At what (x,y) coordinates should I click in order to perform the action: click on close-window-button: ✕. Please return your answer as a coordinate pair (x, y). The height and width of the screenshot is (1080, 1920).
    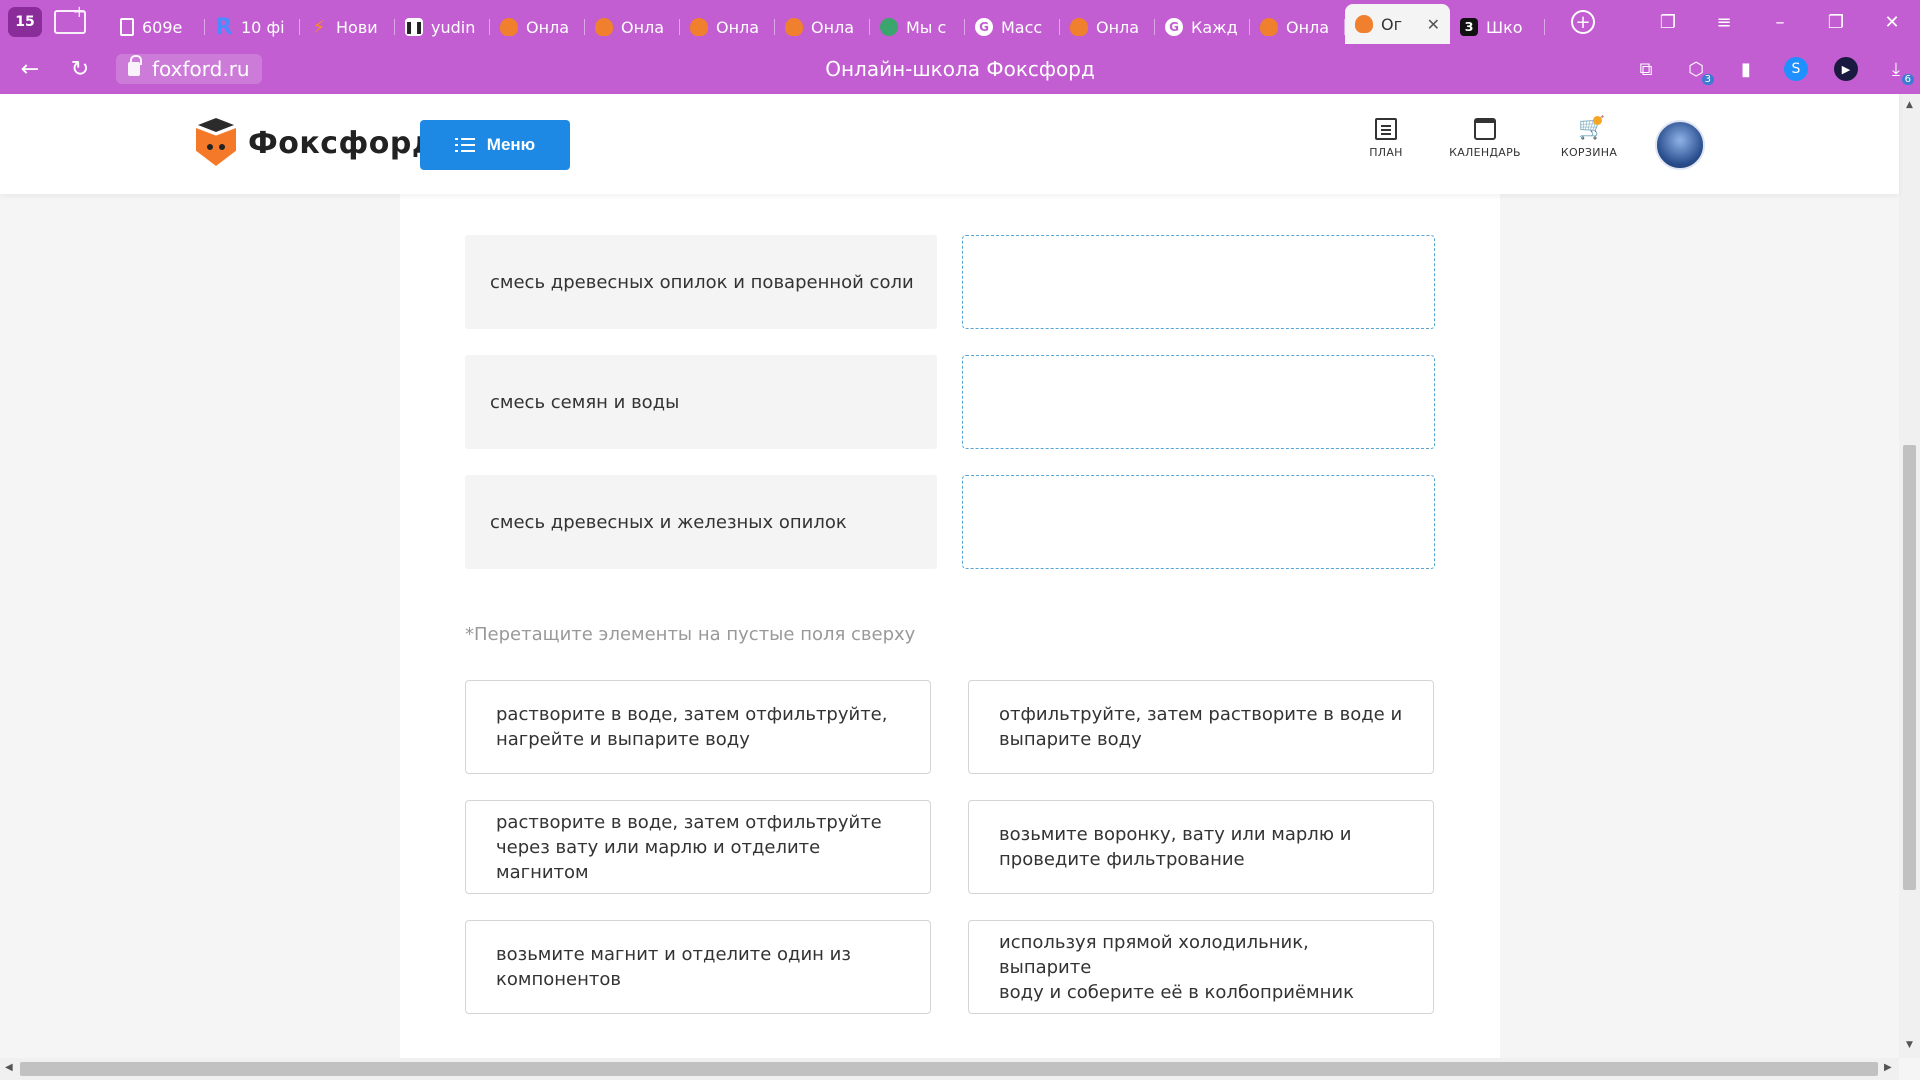
    Looking at the image, I should click on (1892, 22).